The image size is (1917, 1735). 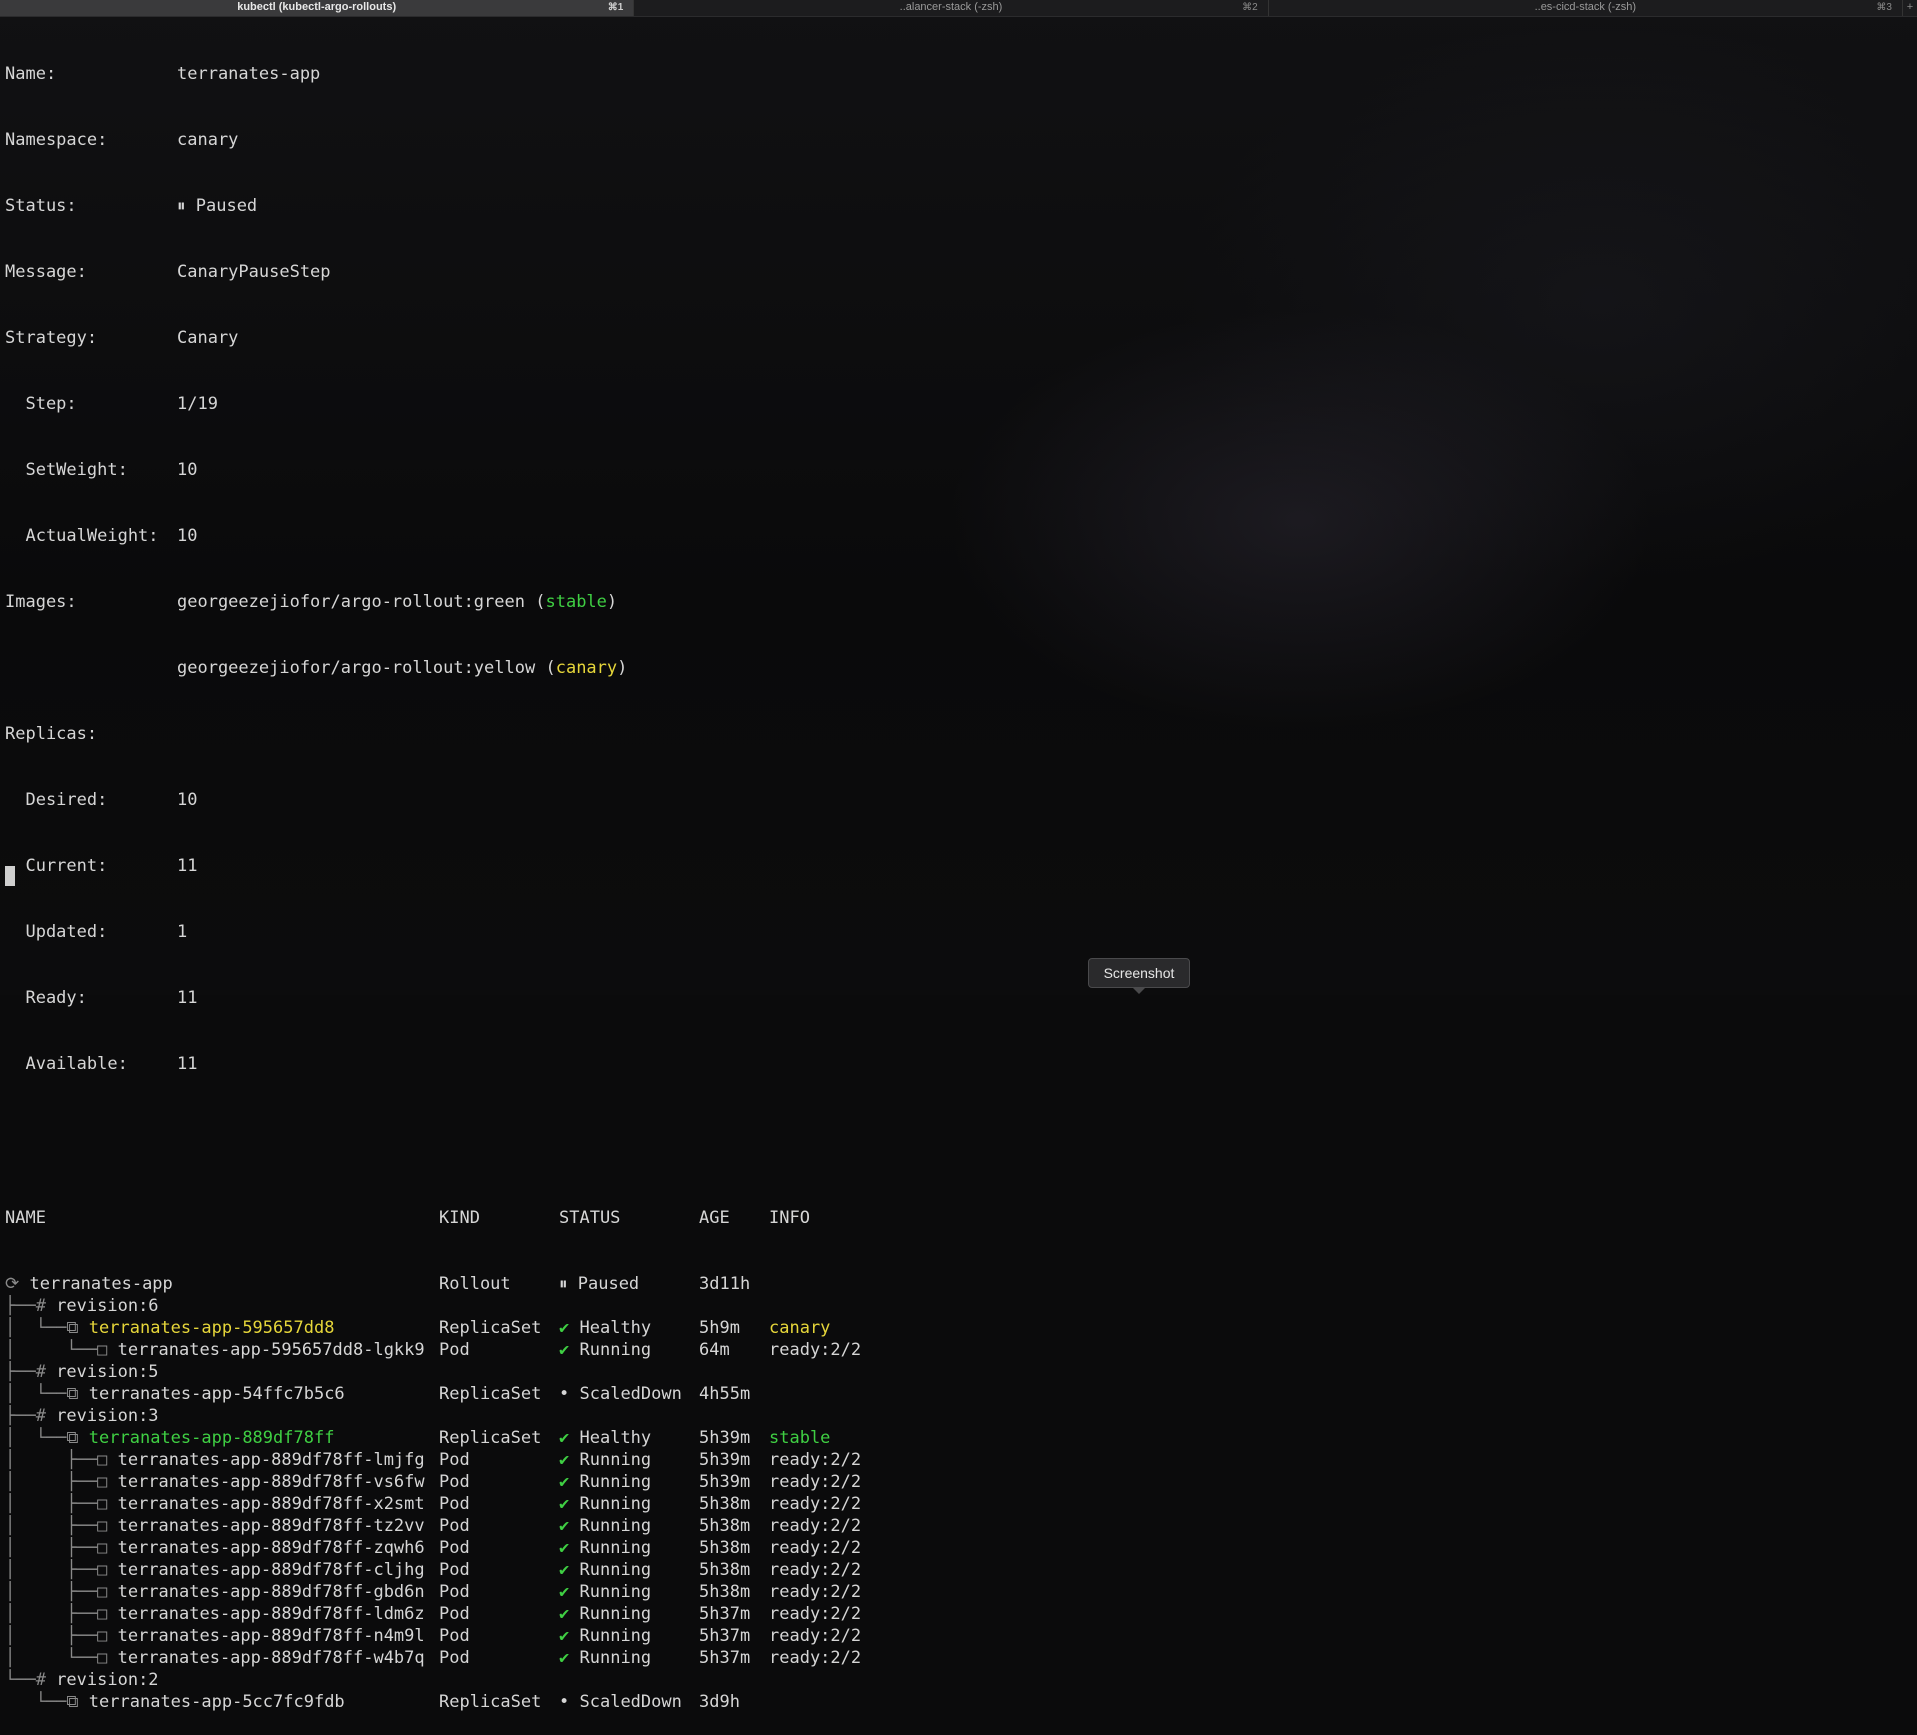 What do you see at coordinates (505, 998) in the screenshot?
I see `ready-line: Ready: 11` at bounding box center [505, 998].